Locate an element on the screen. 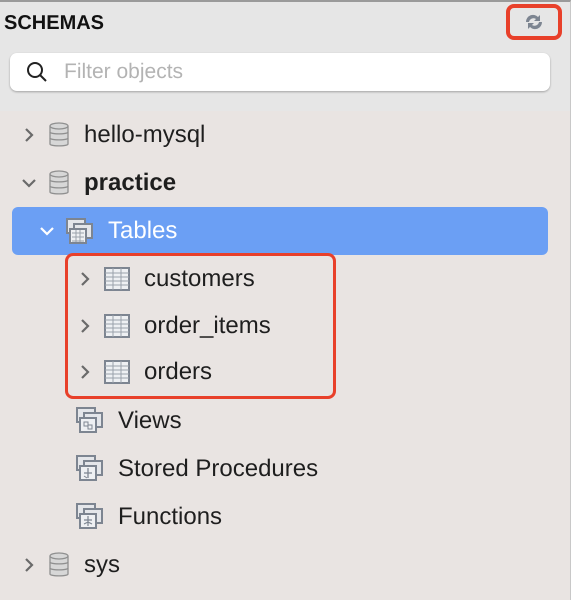 This screenshot has width=586, height=600. item-label: orders is located at coordinates (178, 372).